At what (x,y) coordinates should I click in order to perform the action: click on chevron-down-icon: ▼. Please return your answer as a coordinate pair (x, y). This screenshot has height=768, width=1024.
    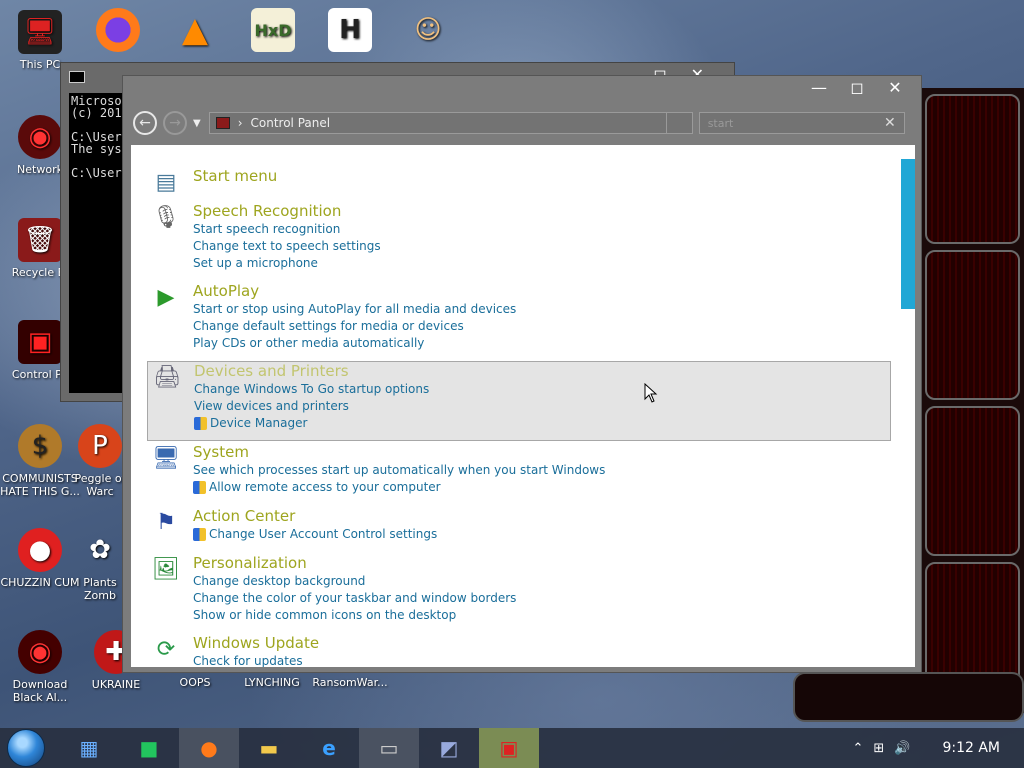
    Looking at the image, I should click on (197, 123).